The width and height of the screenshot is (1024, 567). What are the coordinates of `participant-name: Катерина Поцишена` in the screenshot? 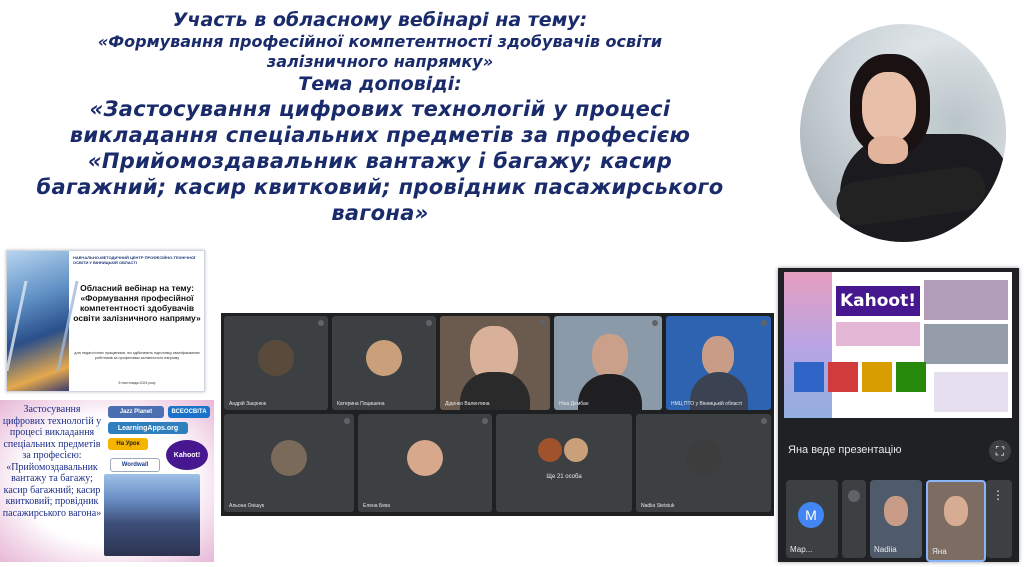 It's located at (361, 404).